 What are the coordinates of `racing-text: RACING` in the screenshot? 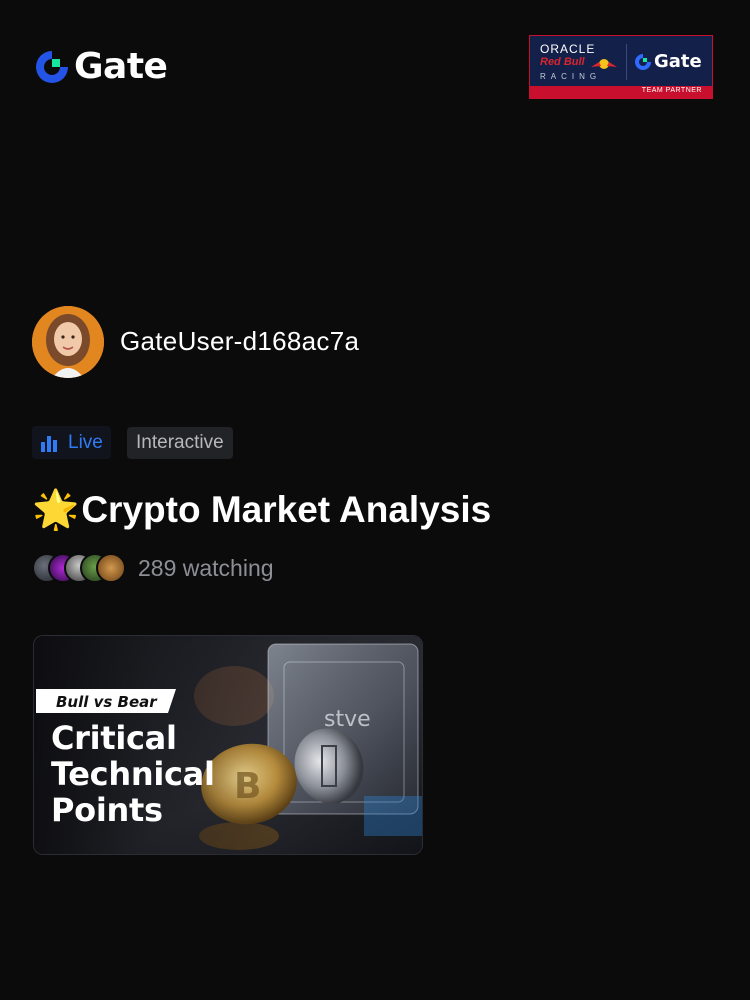 It's located at (571, 76).